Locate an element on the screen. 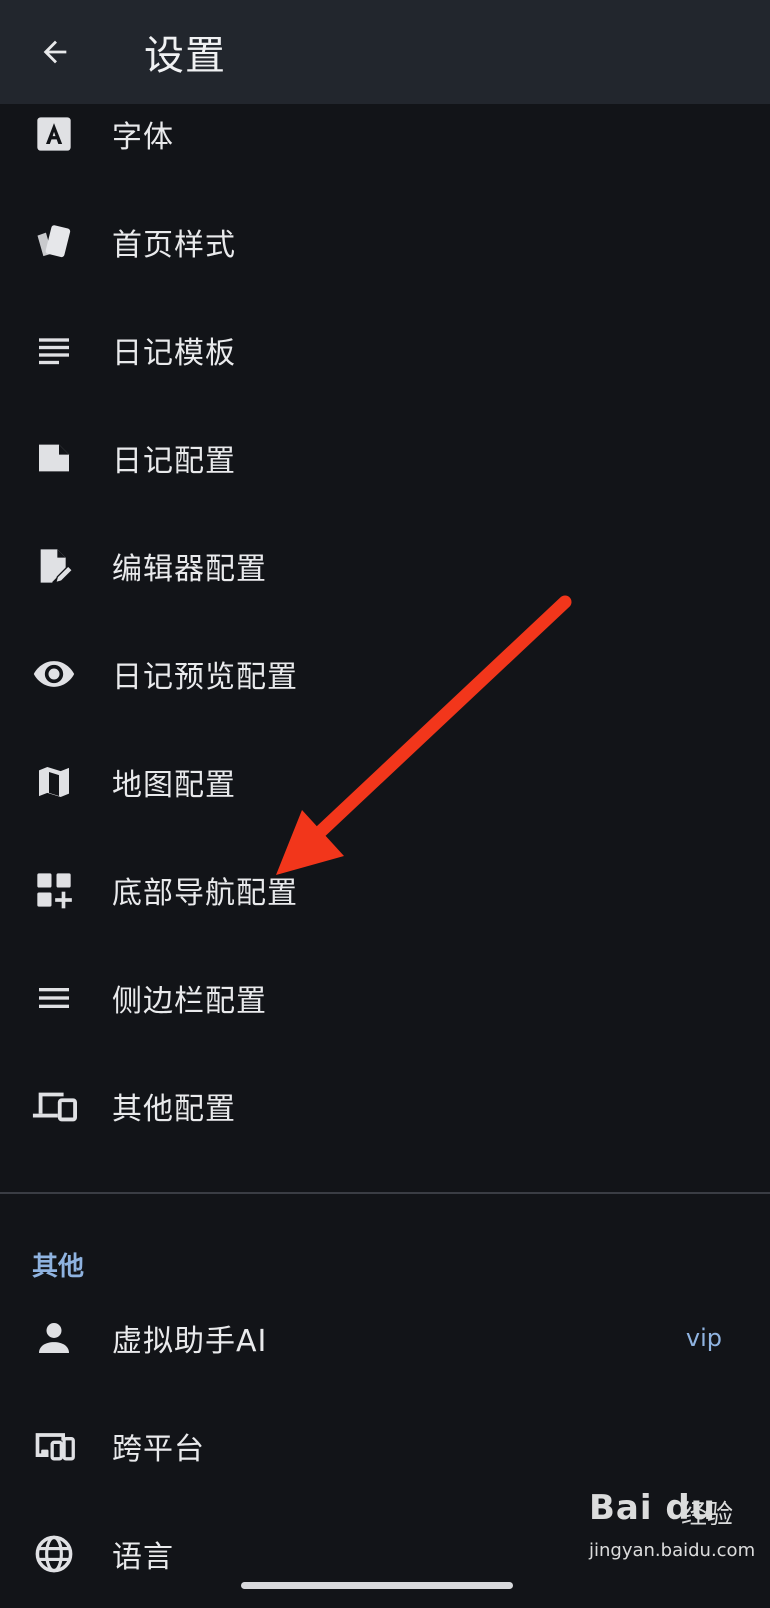  settings-item-editor-config: 编辑器配置 is located at coordinates (385, 566).